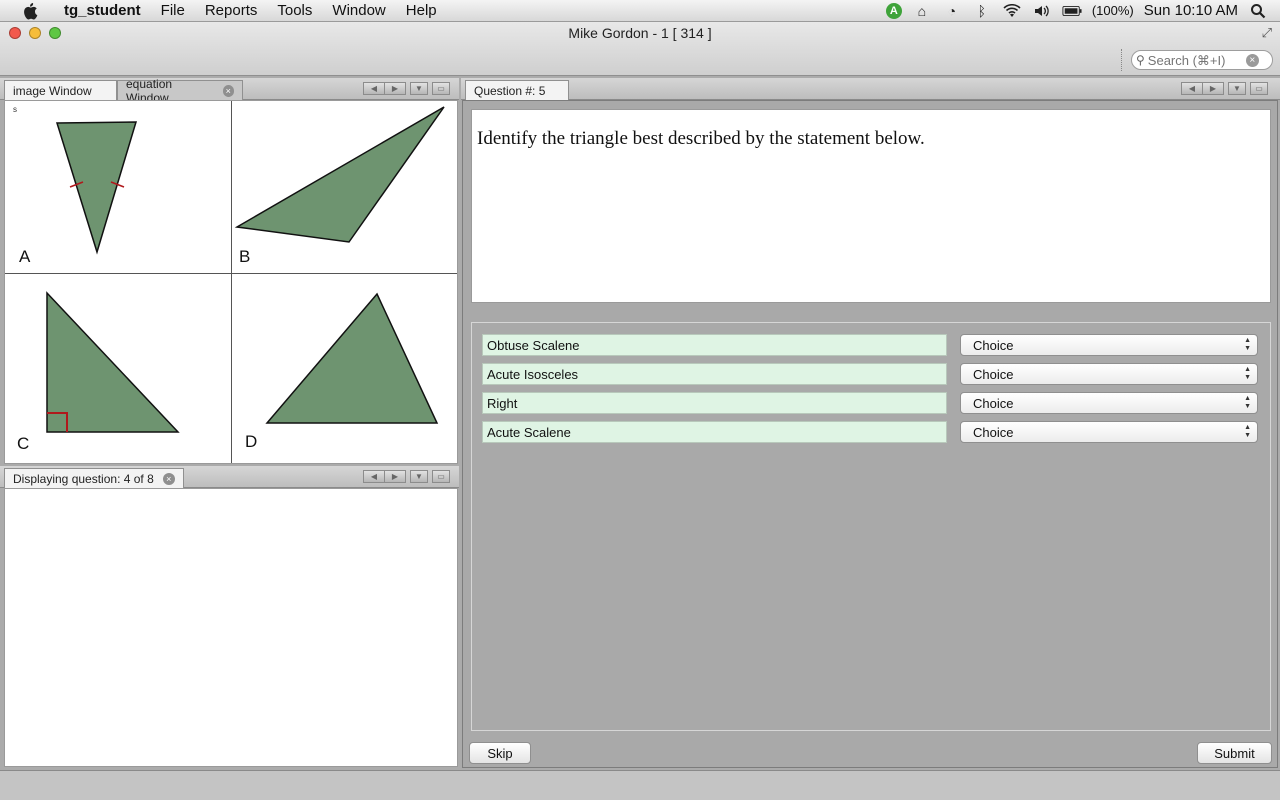 The height and width of the screenshot is (800, 1280). I want to click on tab-label: Displaying question: 4 of 8, so click(83, 478).